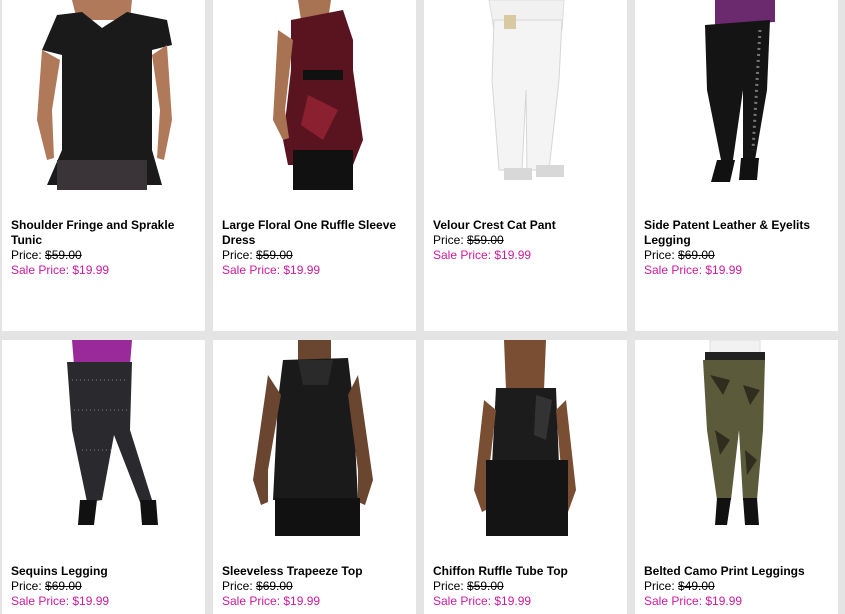 This screenshot has width=845, height=614. Describe the element at coordinates (530, 571) in the screenshot. I see `product-name: Chiffon Ruffle Tube Top` at that location.